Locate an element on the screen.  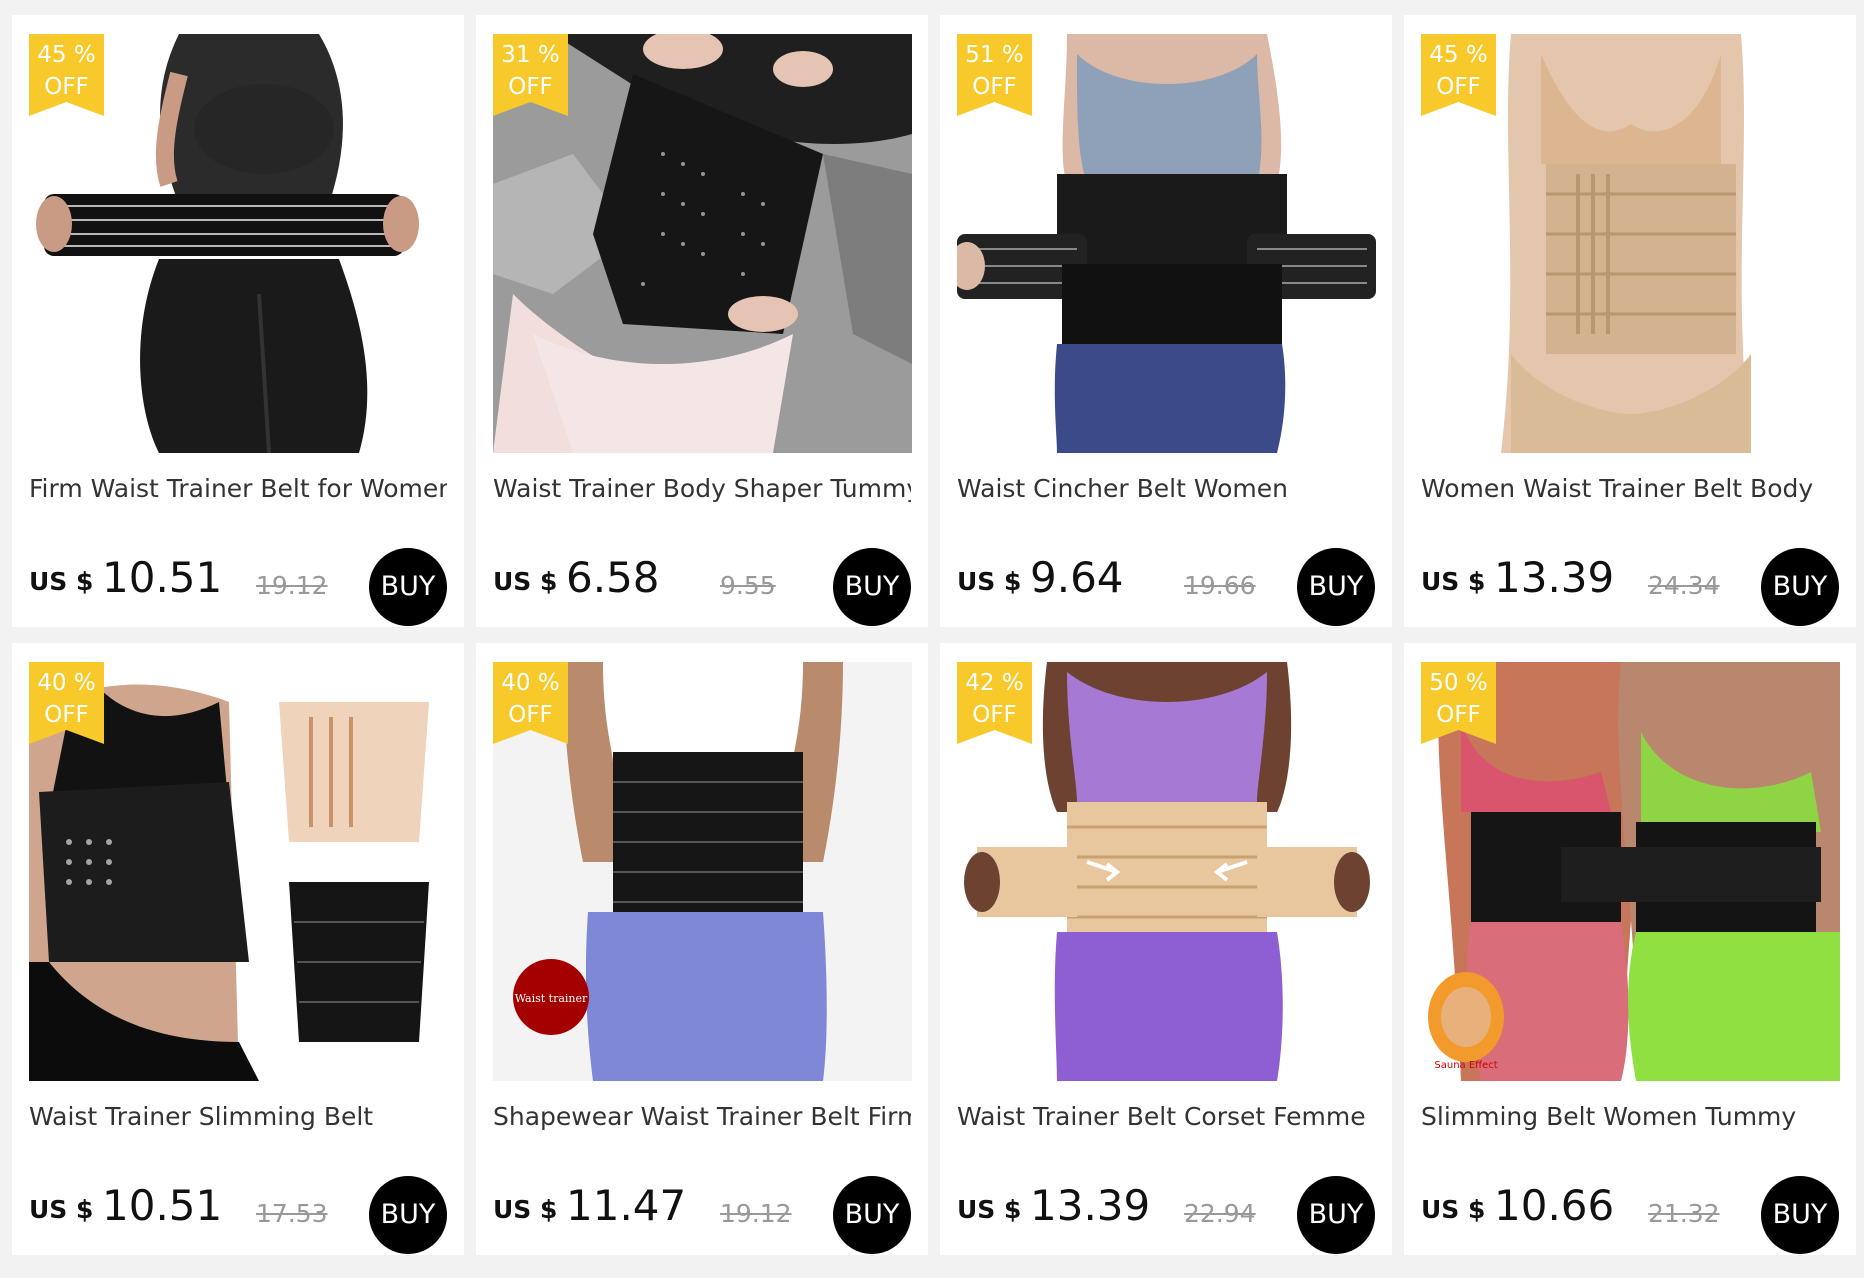
price-row: US $ 10.66 21.32 BUY is located at coordinates (1630, 1213).